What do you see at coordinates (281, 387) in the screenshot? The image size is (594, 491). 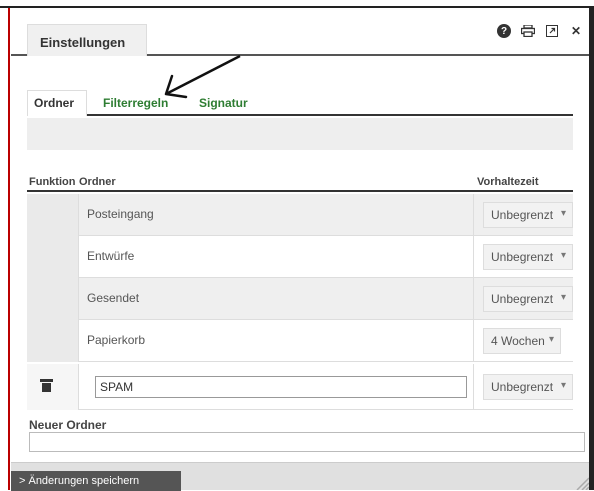 I see `custom-folder-name-input` at bounding box center [281, 387].